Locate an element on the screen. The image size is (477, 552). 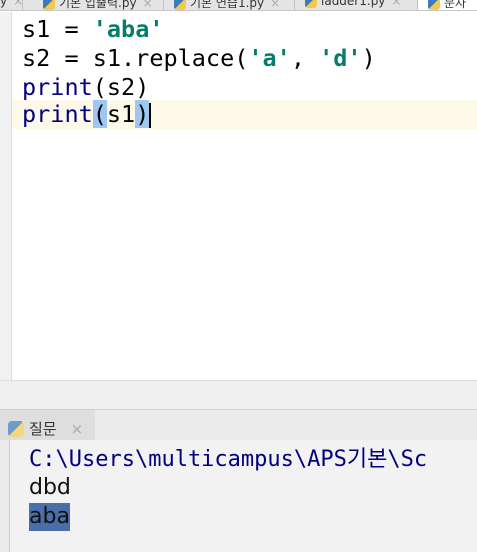
code-line: s2 = s1.replace('a', 'd') is located at coordinates (199, 58).